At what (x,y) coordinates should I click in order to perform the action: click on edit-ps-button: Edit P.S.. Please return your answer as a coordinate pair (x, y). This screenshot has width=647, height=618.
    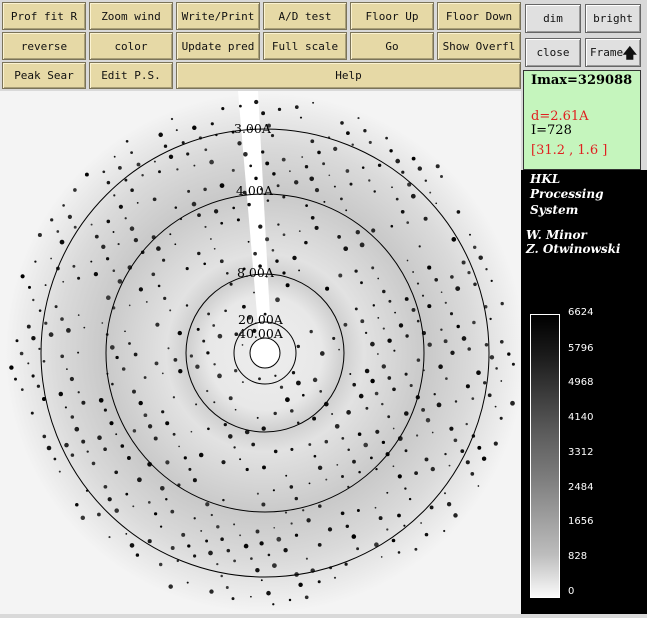
    Looking at the image, I should click on (131, 75).